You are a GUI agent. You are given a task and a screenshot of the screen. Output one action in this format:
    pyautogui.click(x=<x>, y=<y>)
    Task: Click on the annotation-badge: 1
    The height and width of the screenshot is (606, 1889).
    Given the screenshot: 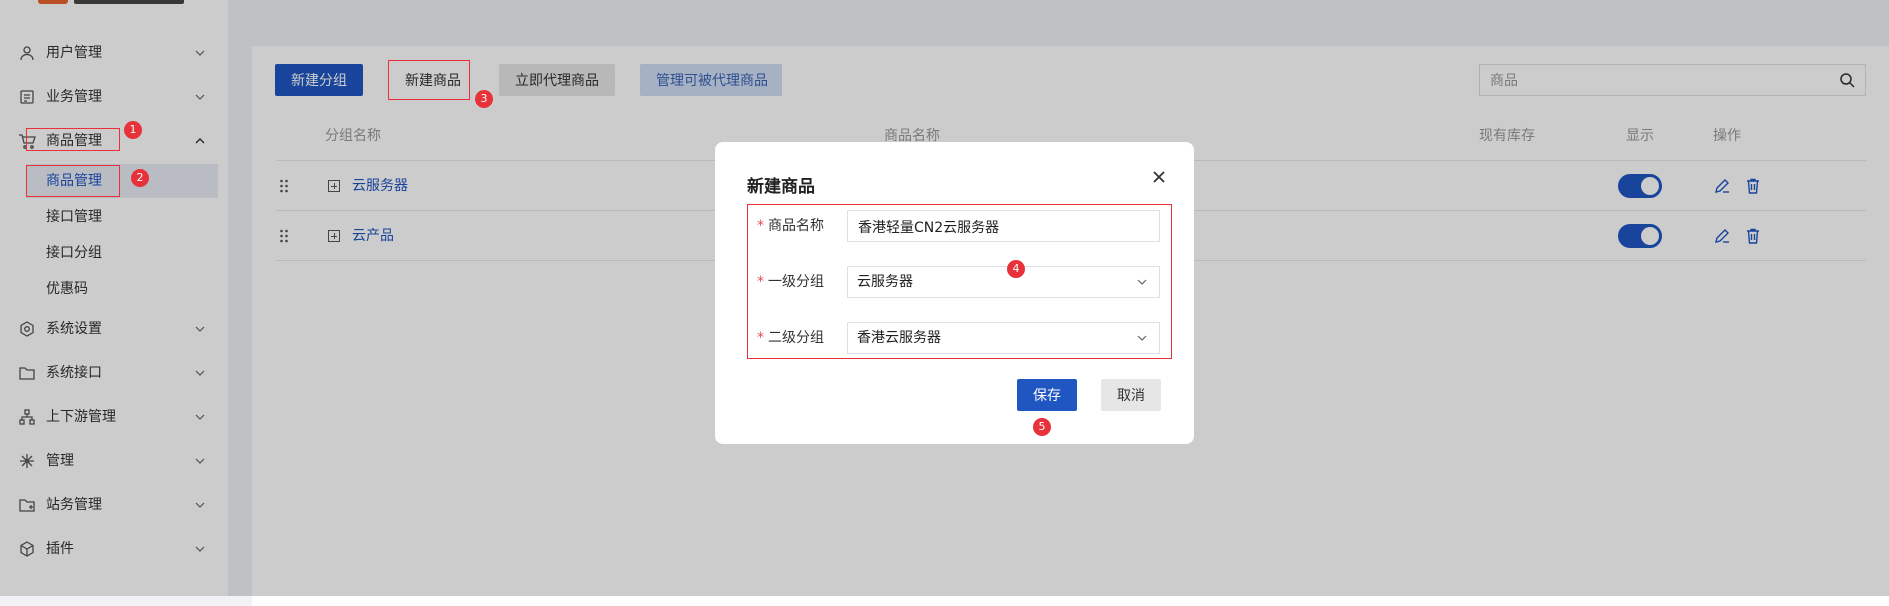 What is the action you would take?
    pyautogui.click(x=133, y=130)
    